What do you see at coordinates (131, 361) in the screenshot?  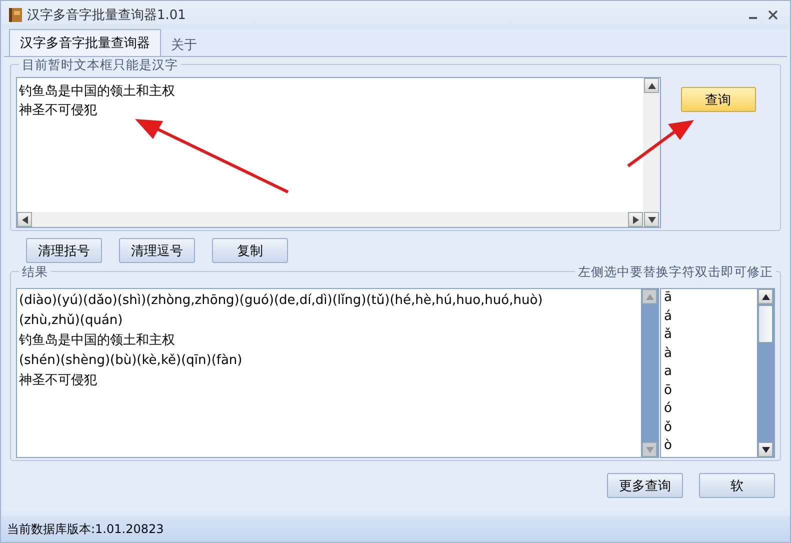 I see `text-line: (shén)(shèng)(bù)(kè,kě)(qīn)(fàn)` at bounding box center [131, 361].